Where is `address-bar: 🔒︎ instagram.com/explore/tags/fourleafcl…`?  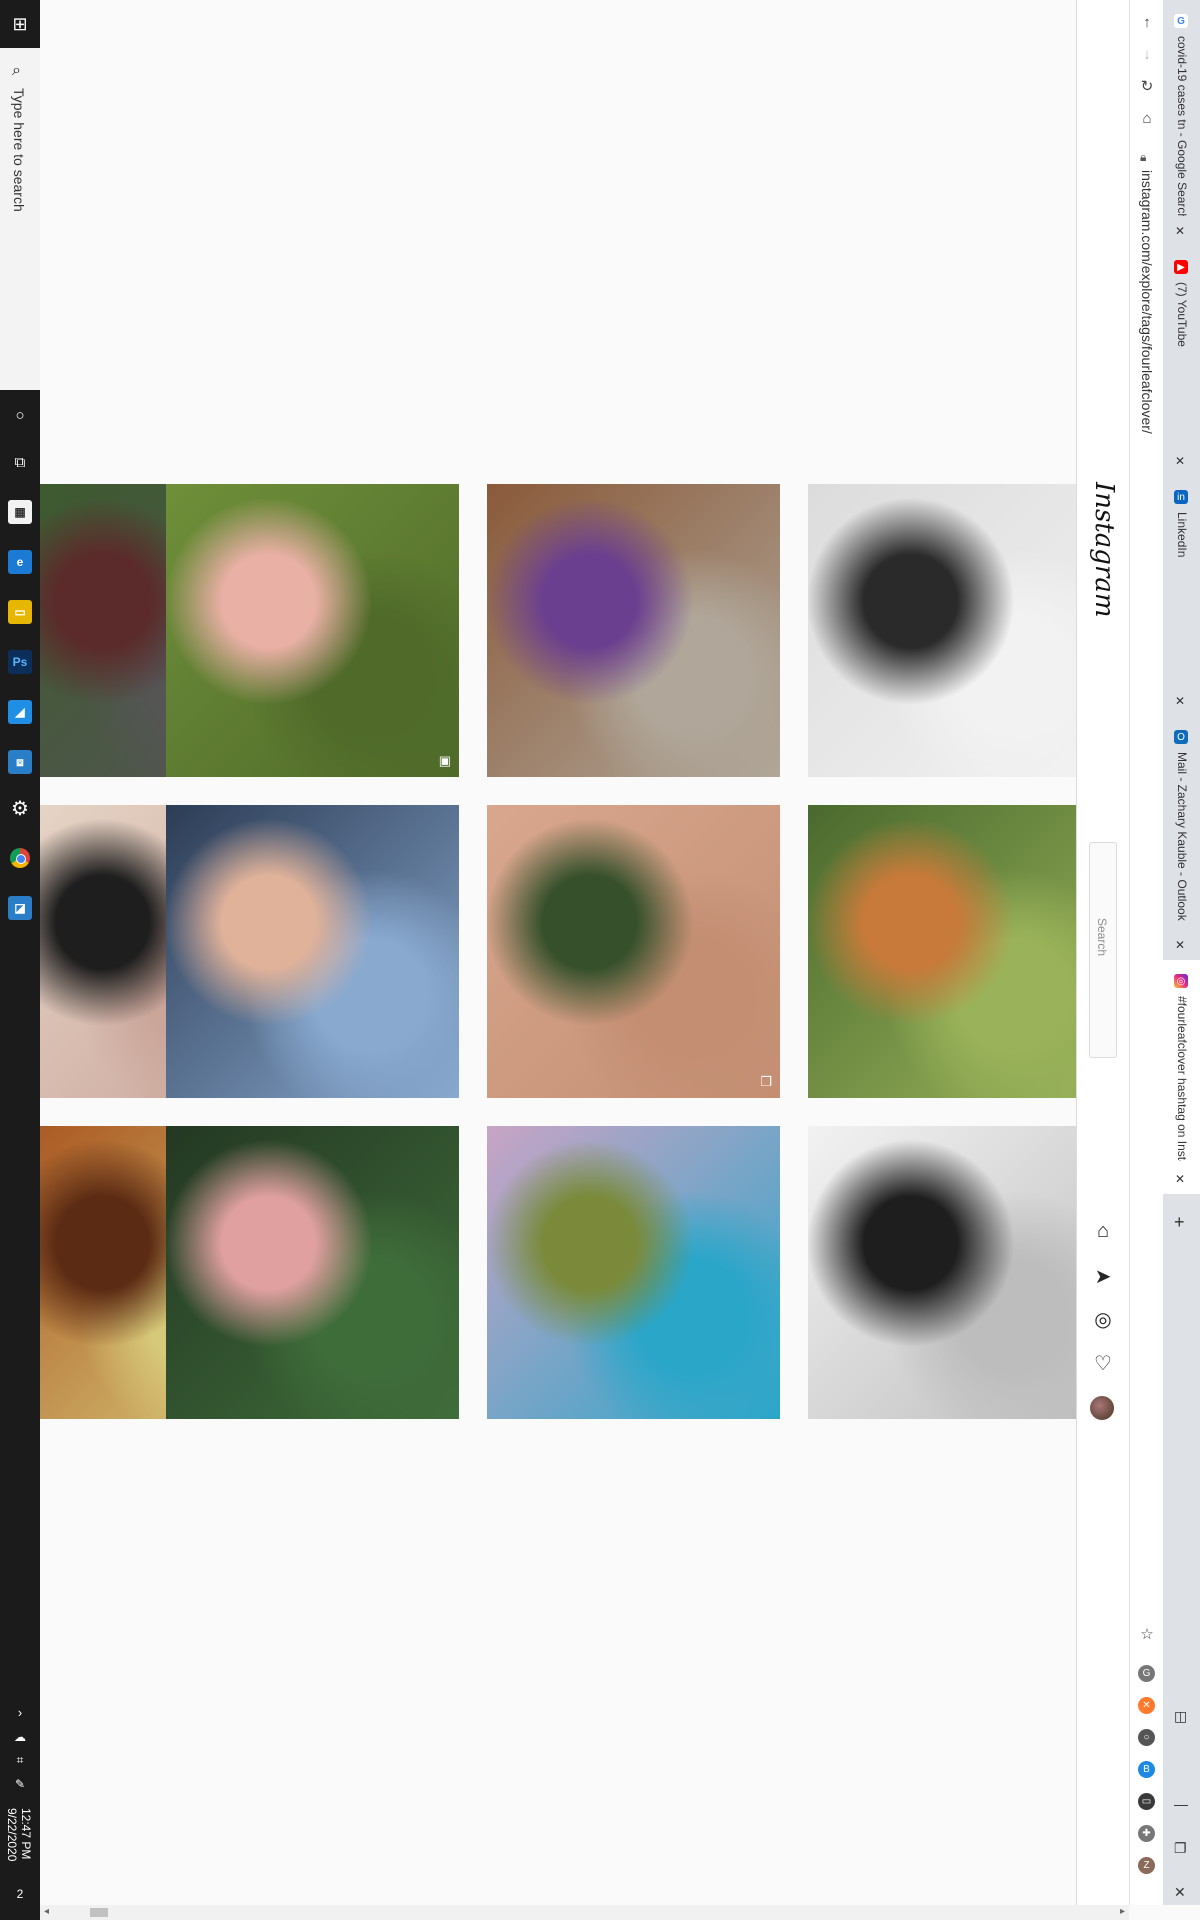 address-bar: 🔒︎ instagram.com/explore/tags/fourleafcl… is located at coordinates (1147, 875).